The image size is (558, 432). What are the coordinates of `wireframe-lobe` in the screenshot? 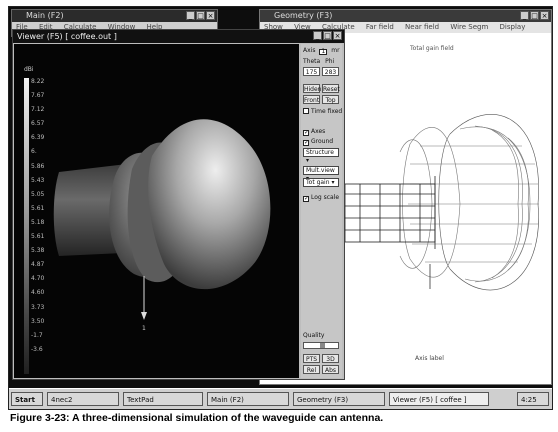 It's located at (469, 202).